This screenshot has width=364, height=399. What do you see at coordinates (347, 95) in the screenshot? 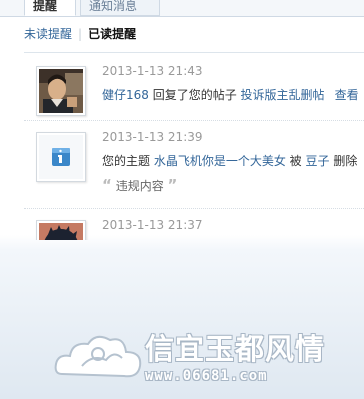
I see `view-link: 查看` at bounding box center [347, 95].